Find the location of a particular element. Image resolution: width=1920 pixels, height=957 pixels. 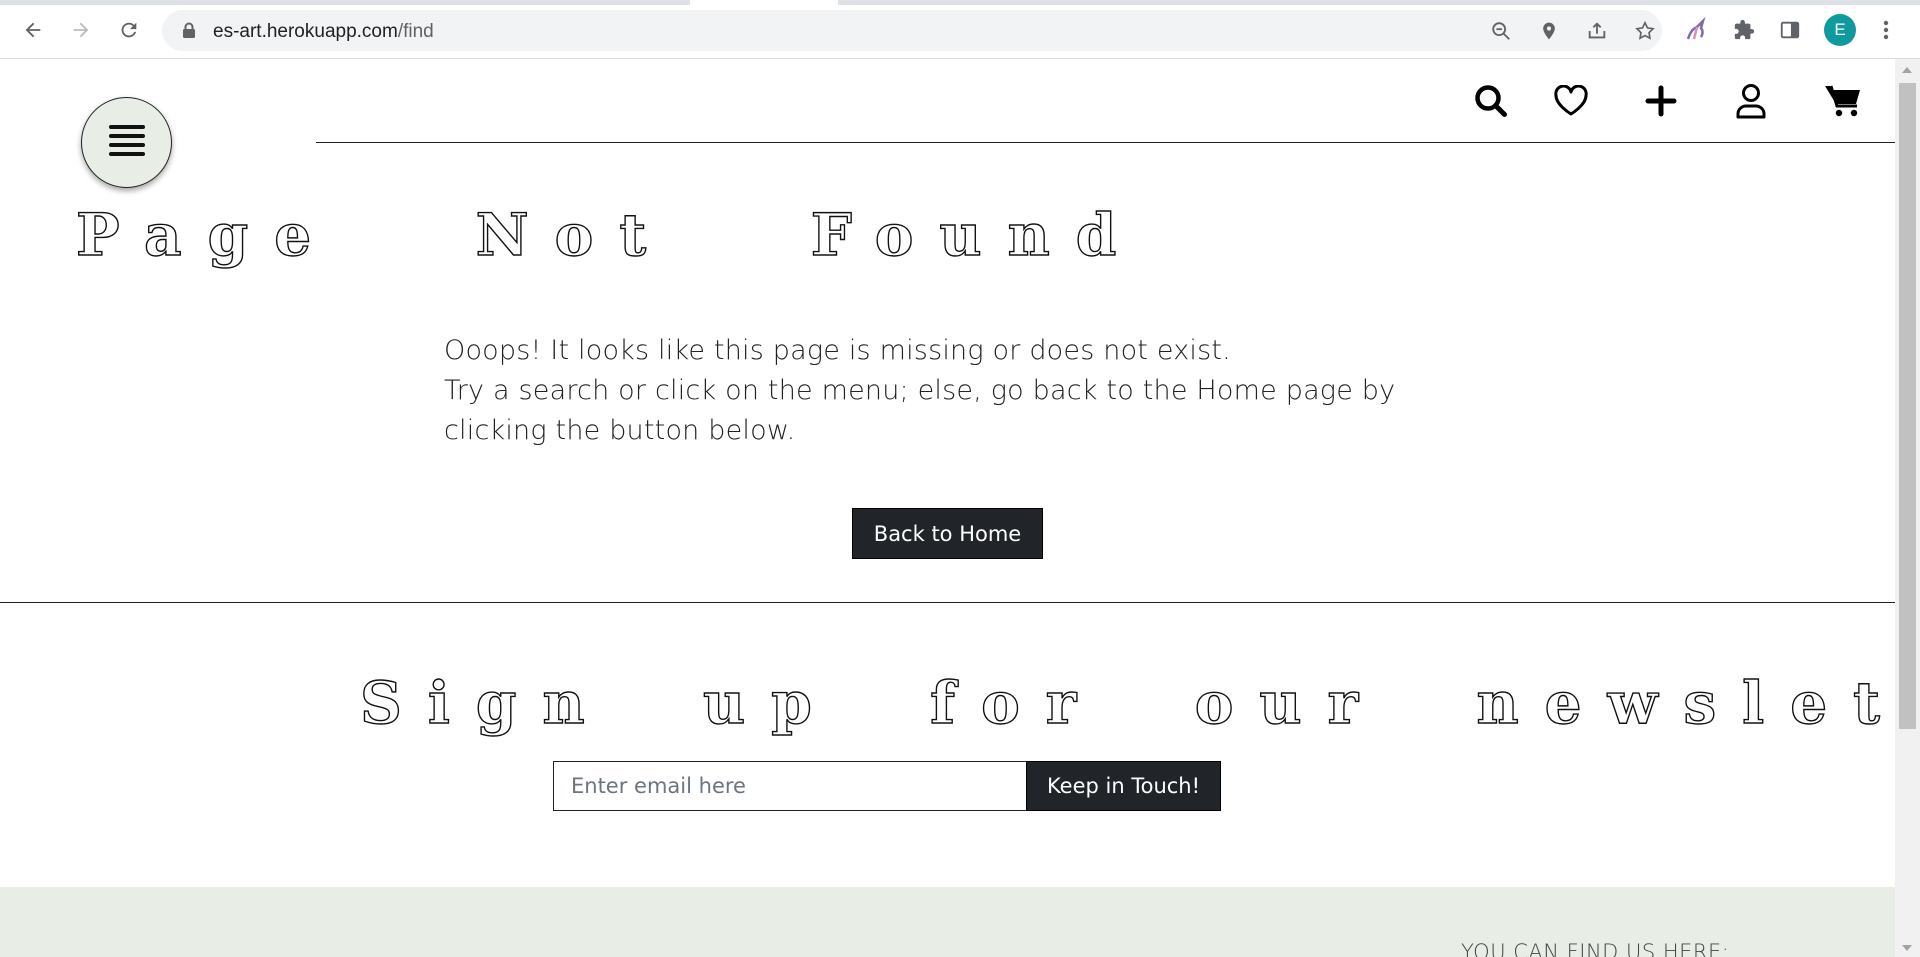

section-divider is located at coordinates (947, 602).